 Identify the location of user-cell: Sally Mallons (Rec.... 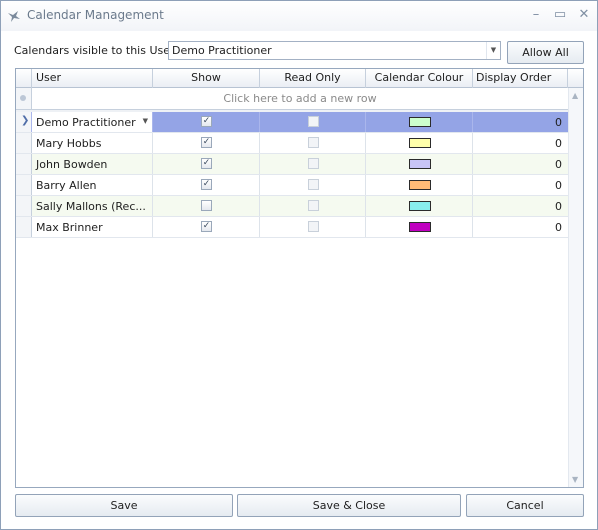
(92, 206).